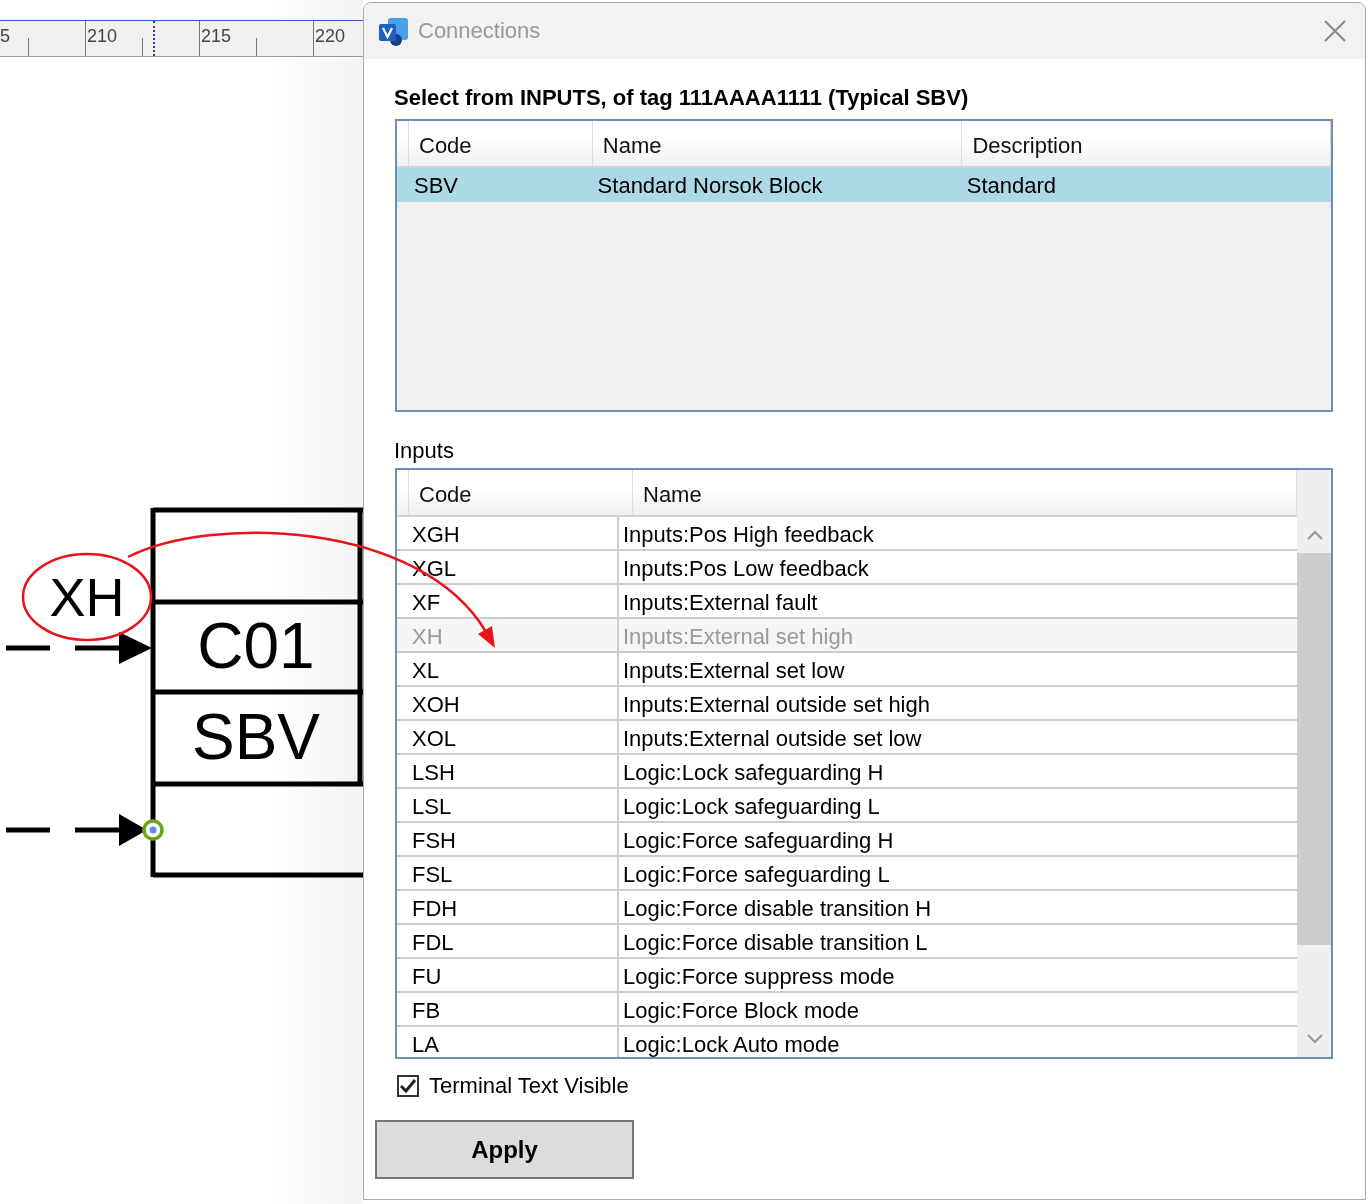  I want to click on table-cell-text: Logic:Force safeguarding L, so click(756, 875).